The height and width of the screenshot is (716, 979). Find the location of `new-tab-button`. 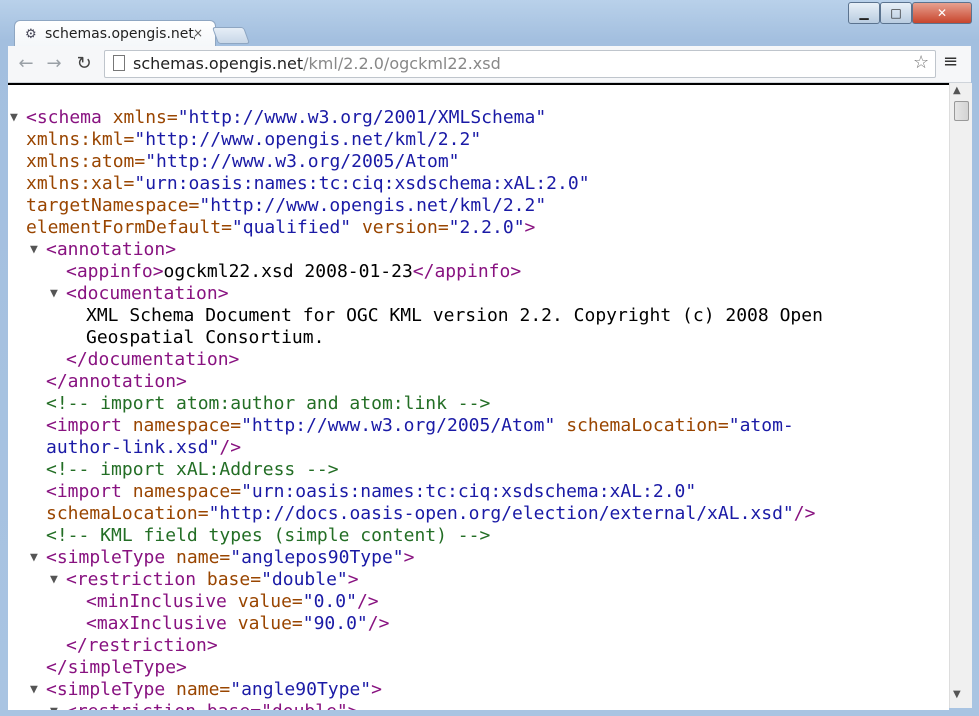

new-tab-button is located at coordinates (231, 35).